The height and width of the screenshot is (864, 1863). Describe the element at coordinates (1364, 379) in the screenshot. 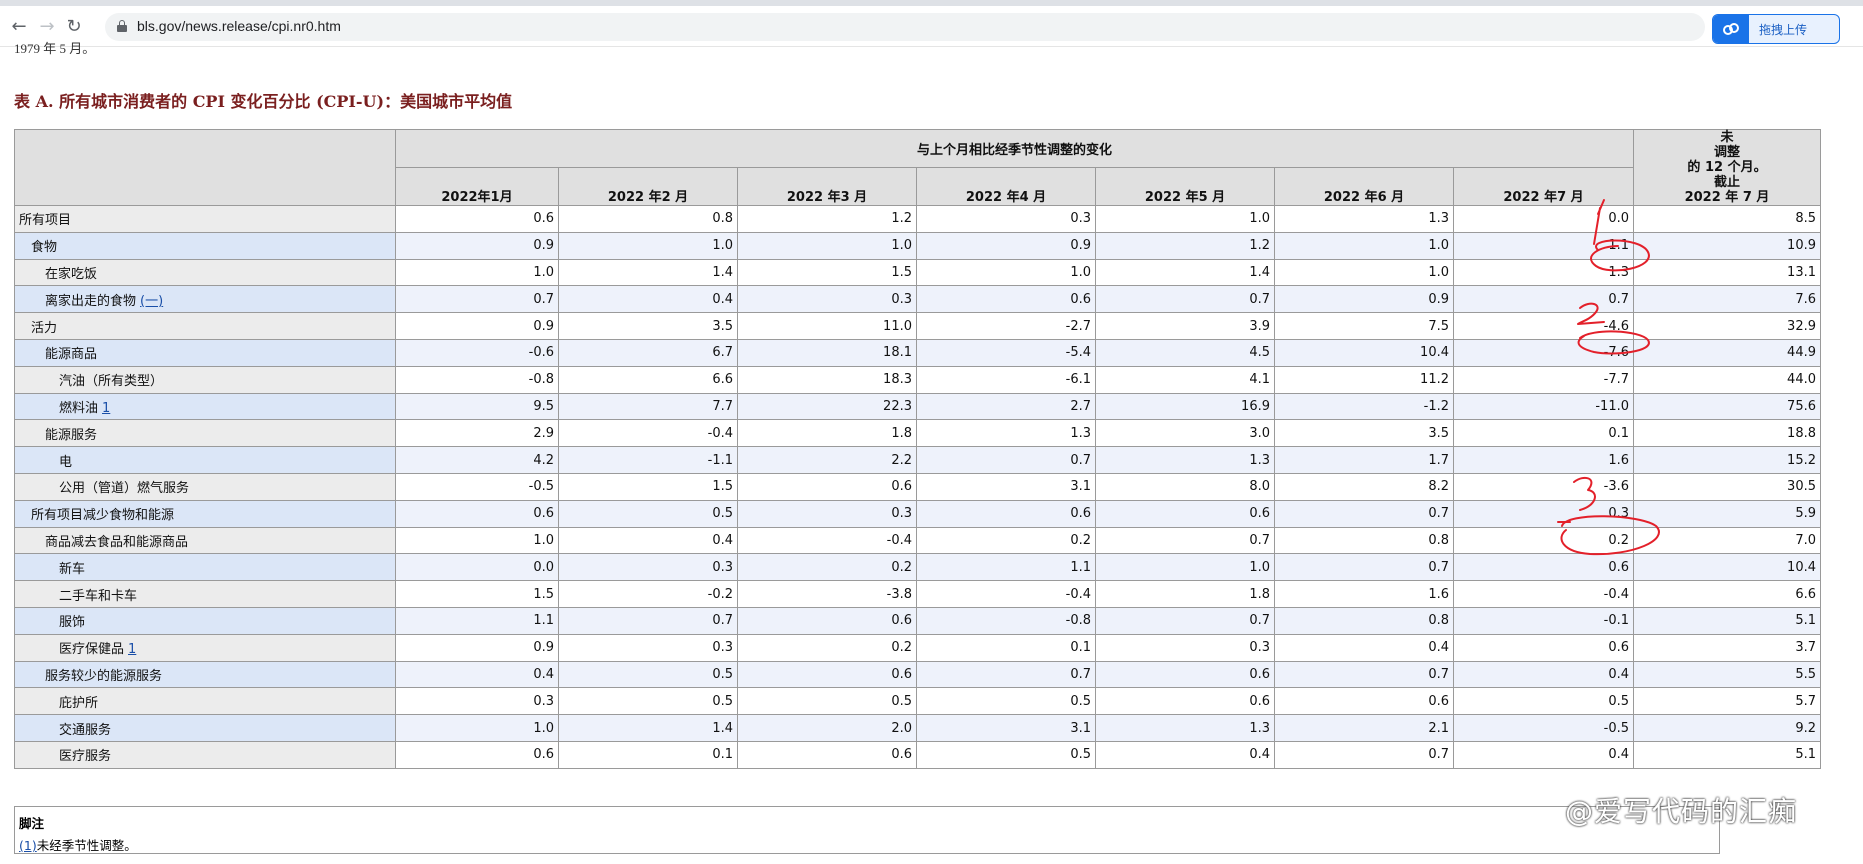

I see `value-cell: 11.2` at that location.